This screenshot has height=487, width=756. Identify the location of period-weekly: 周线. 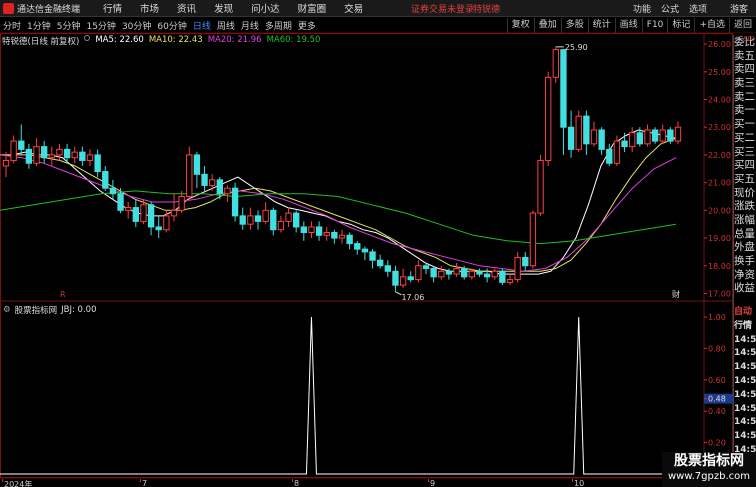
(226, 25).